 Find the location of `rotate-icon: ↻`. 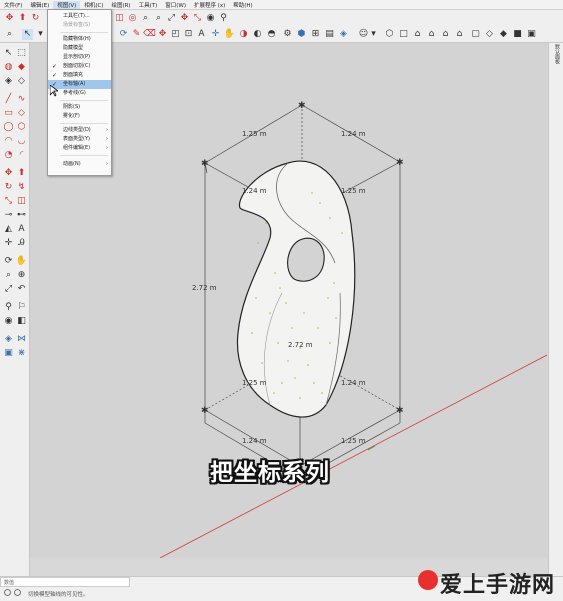

rotate-icon: ↻ is located at coordinates (35, 18).